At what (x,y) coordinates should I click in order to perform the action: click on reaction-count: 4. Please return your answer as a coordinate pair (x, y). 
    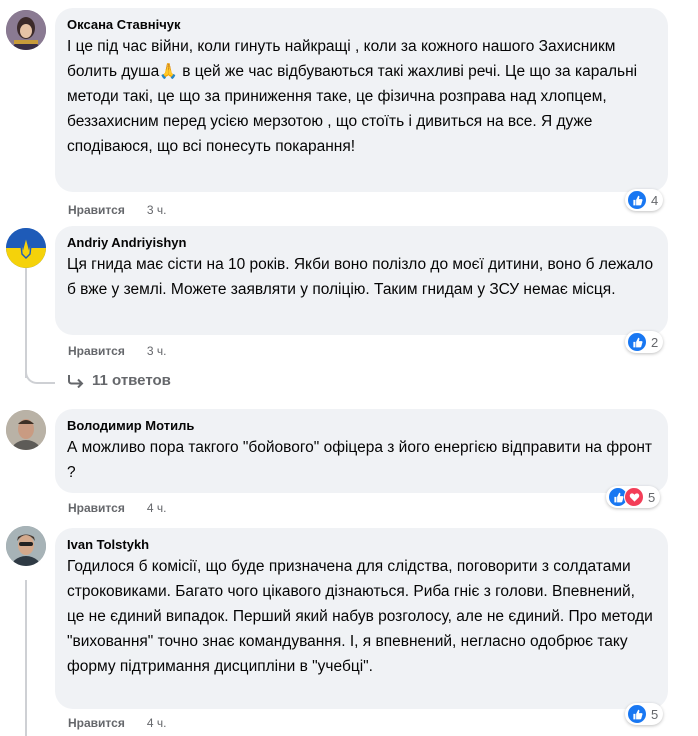
    Looking at the image, I should click on (655, 200).